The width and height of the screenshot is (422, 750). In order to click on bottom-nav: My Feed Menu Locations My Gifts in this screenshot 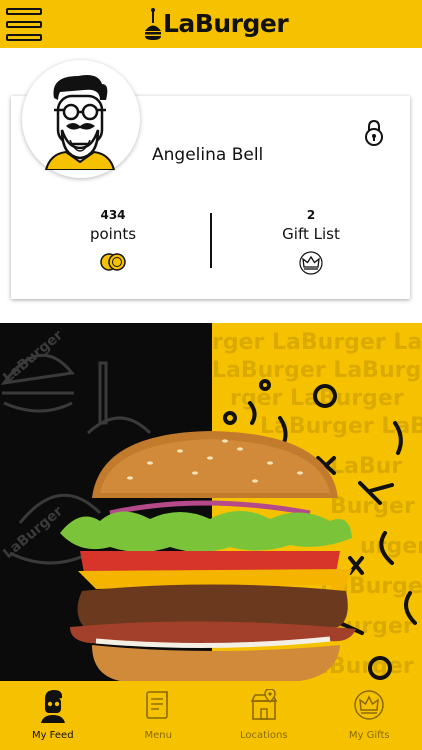, I will do `click(211, 715)`.